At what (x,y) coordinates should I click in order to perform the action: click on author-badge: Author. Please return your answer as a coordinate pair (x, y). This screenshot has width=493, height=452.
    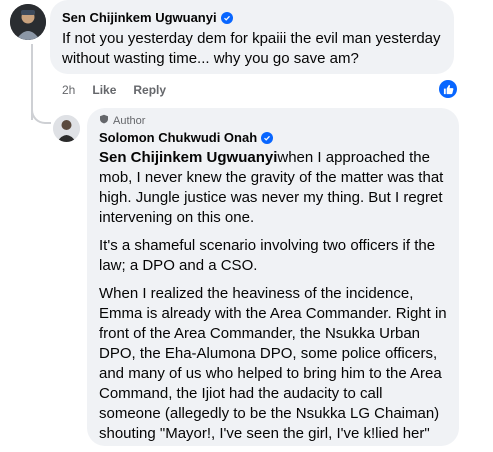
    Looking at the image, I should click on (273, 121).